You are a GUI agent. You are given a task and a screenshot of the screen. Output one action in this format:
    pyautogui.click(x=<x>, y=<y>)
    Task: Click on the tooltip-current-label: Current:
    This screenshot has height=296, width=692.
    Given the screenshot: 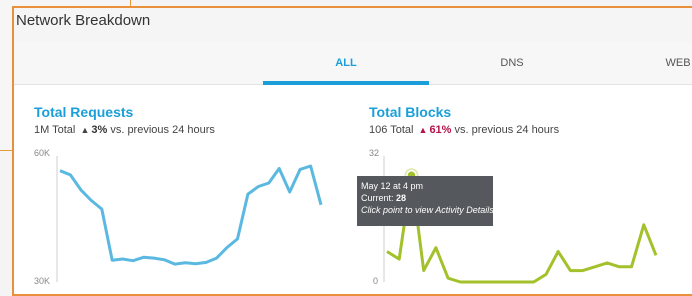 What is the action you would take?
    pyautogui.click(x=377, y=198)
    